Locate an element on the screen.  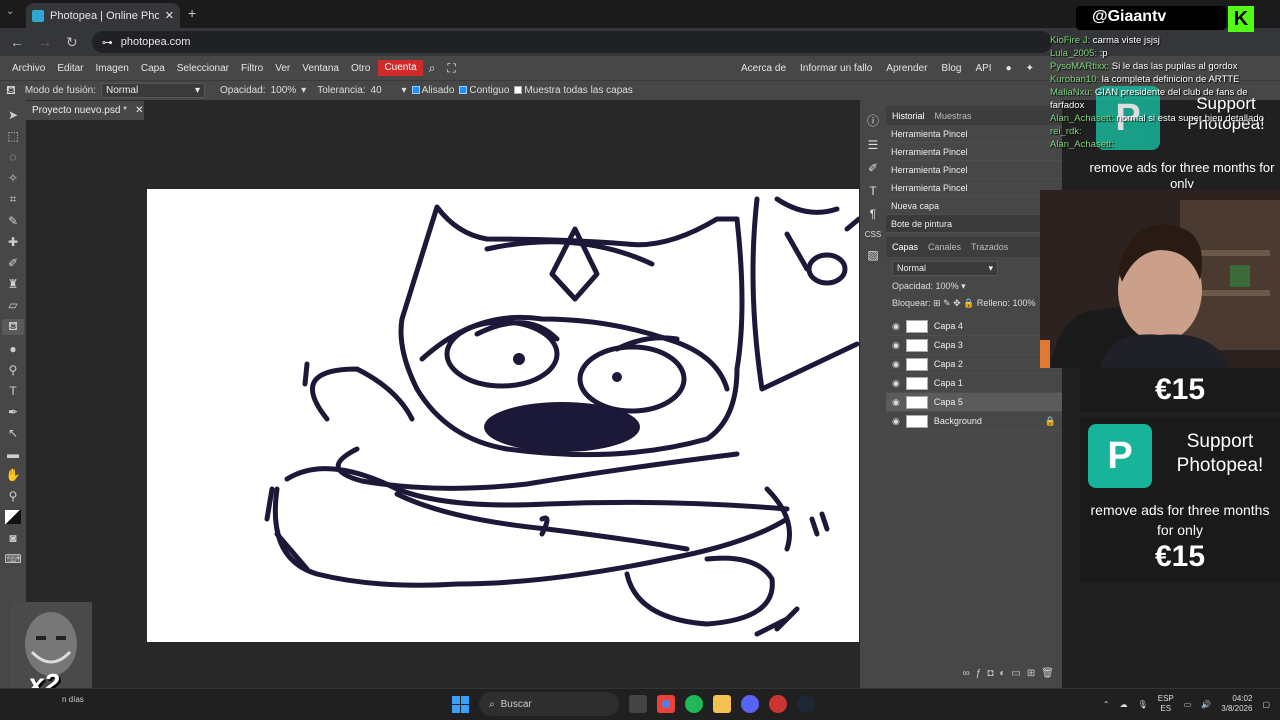
tray-chevron-icon: ⌃ is located at coordinates (1106, 704).